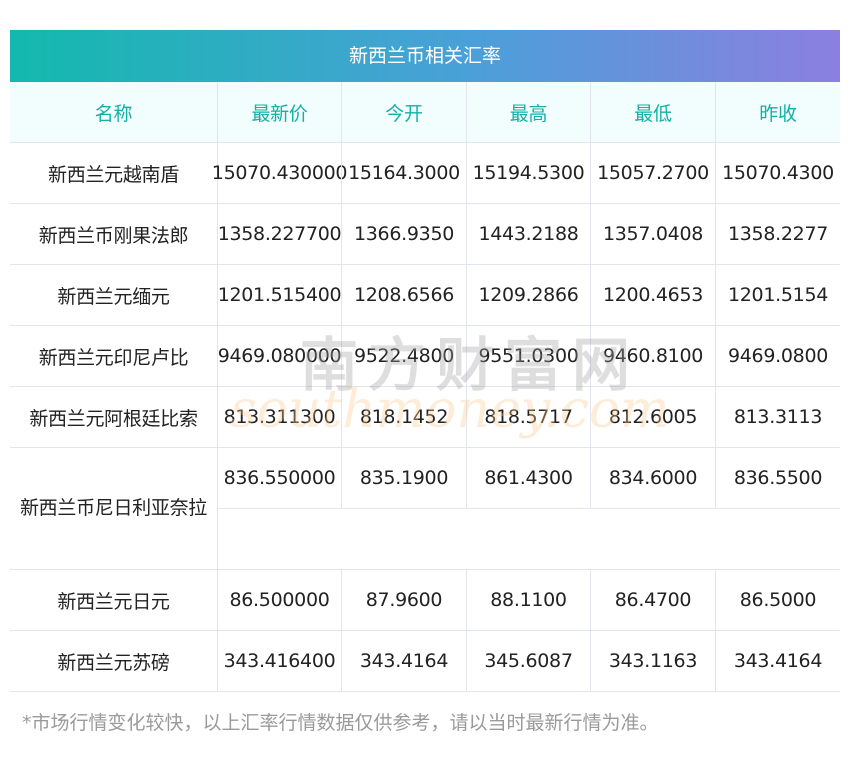  I want to click on rate-value: 1201.515400, so click(279, 295).